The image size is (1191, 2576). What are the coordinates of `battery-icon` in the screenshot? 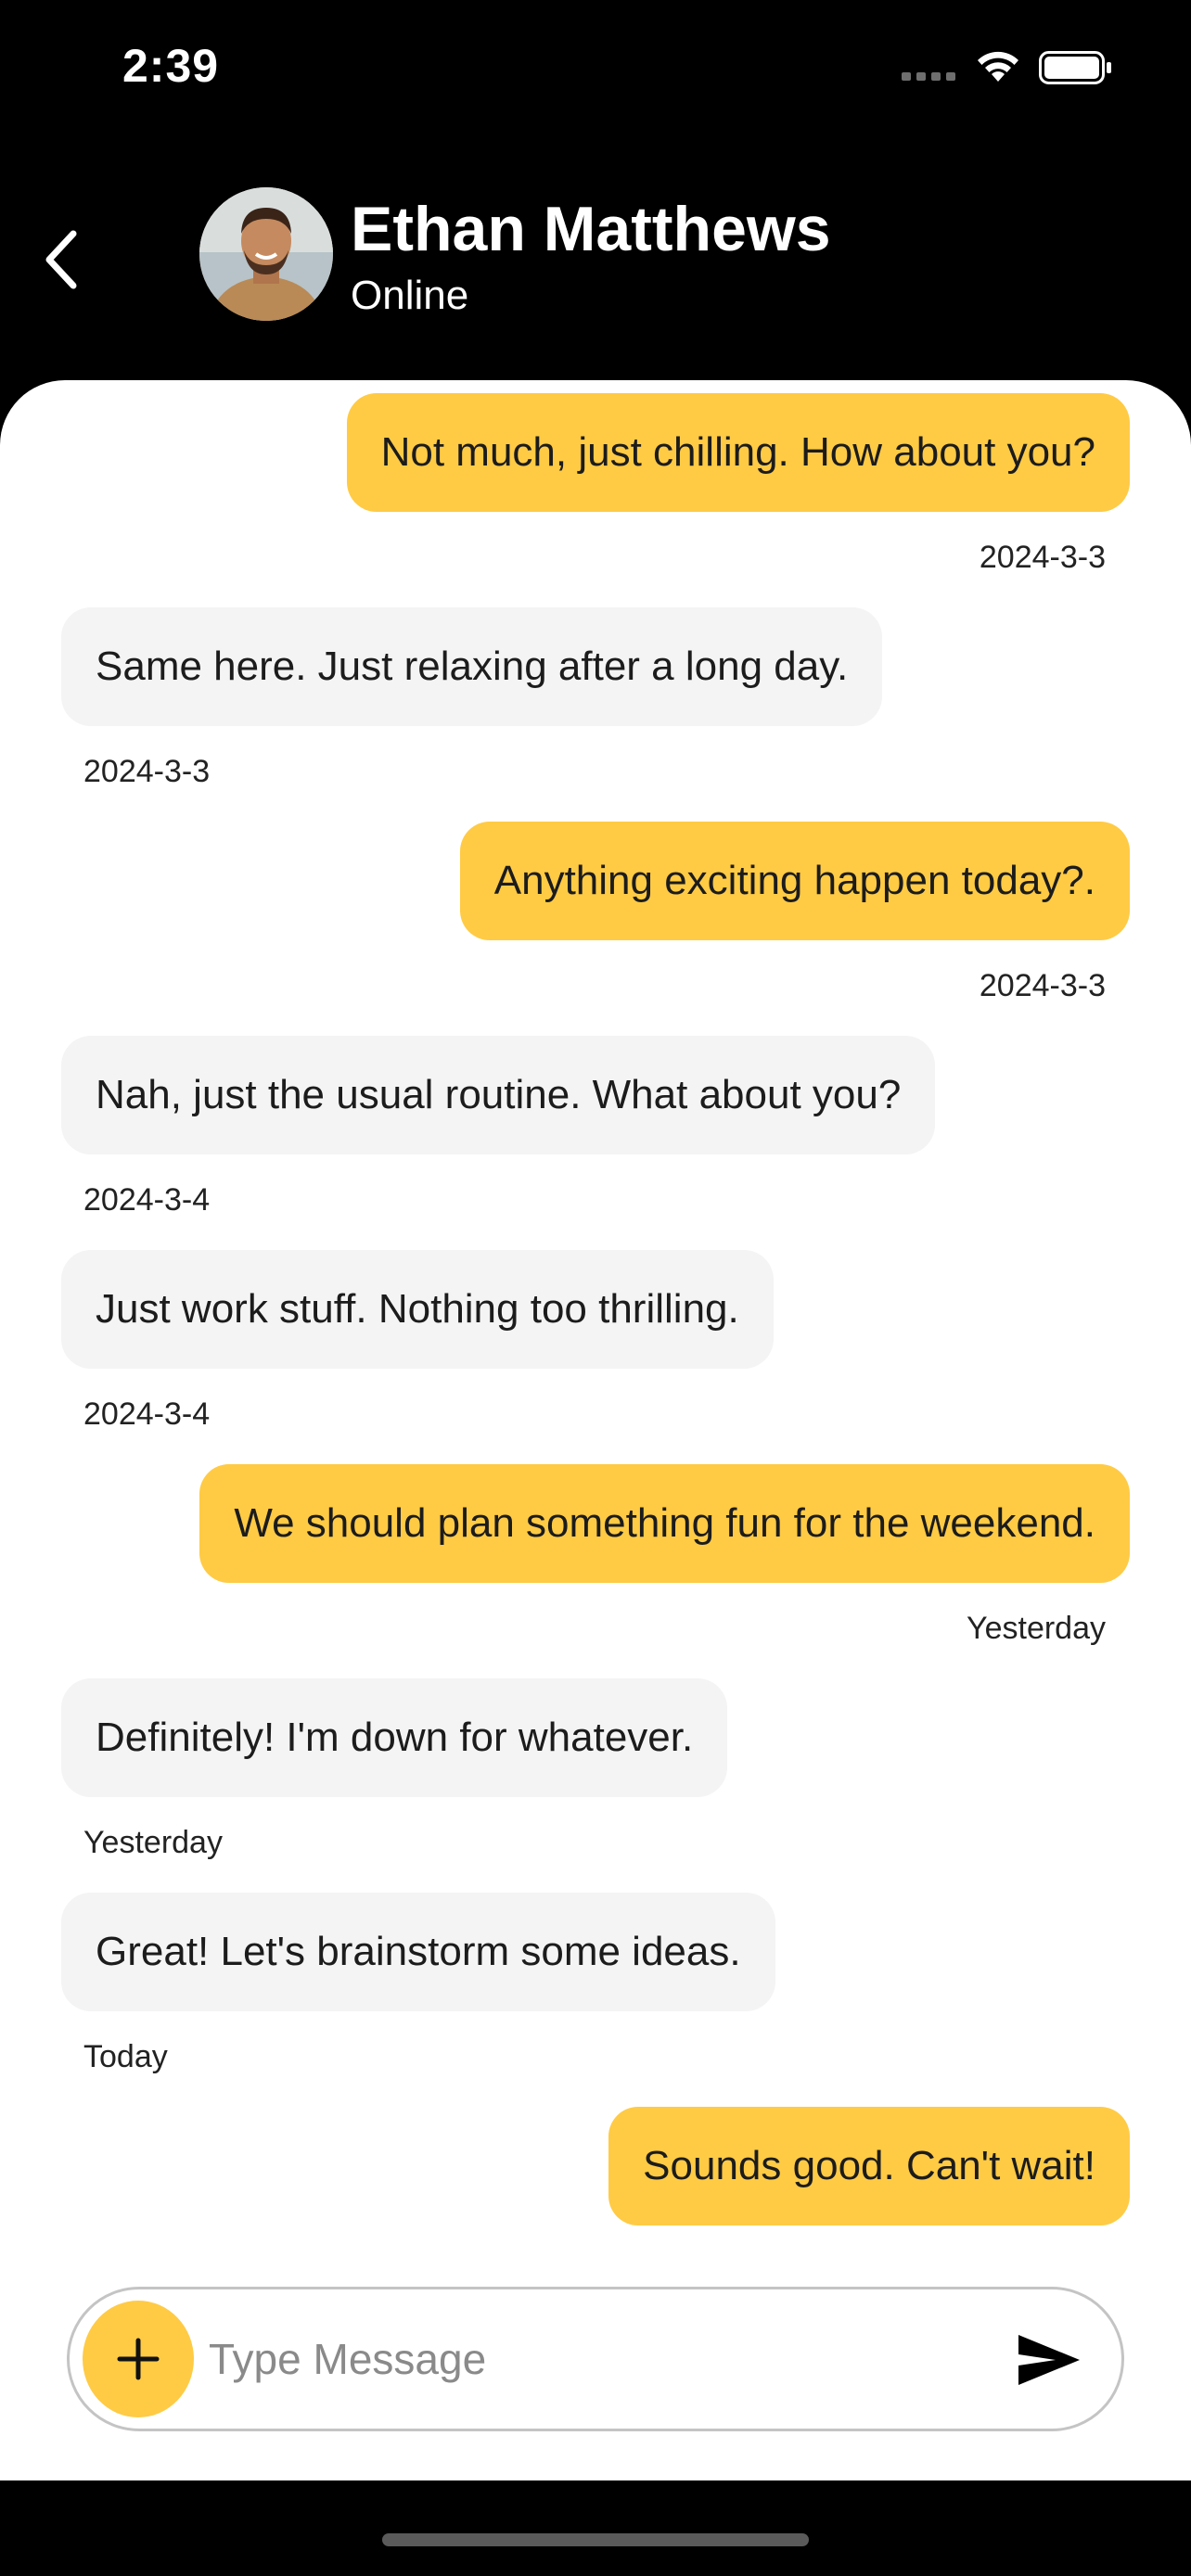 It's located at (1075, 67).